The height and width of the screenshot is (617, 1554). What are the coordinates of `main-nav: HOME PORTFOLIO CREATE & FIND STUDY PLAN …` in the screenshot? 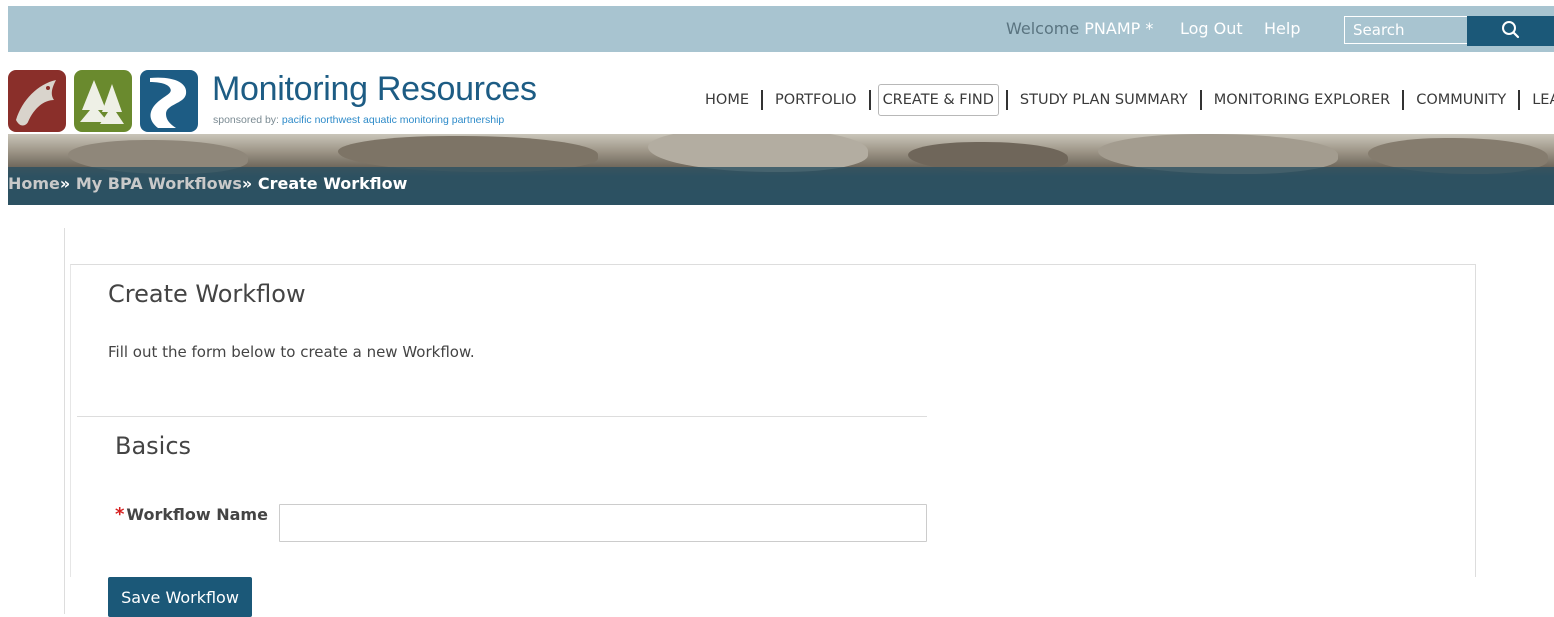 It's located at (1127, 102).